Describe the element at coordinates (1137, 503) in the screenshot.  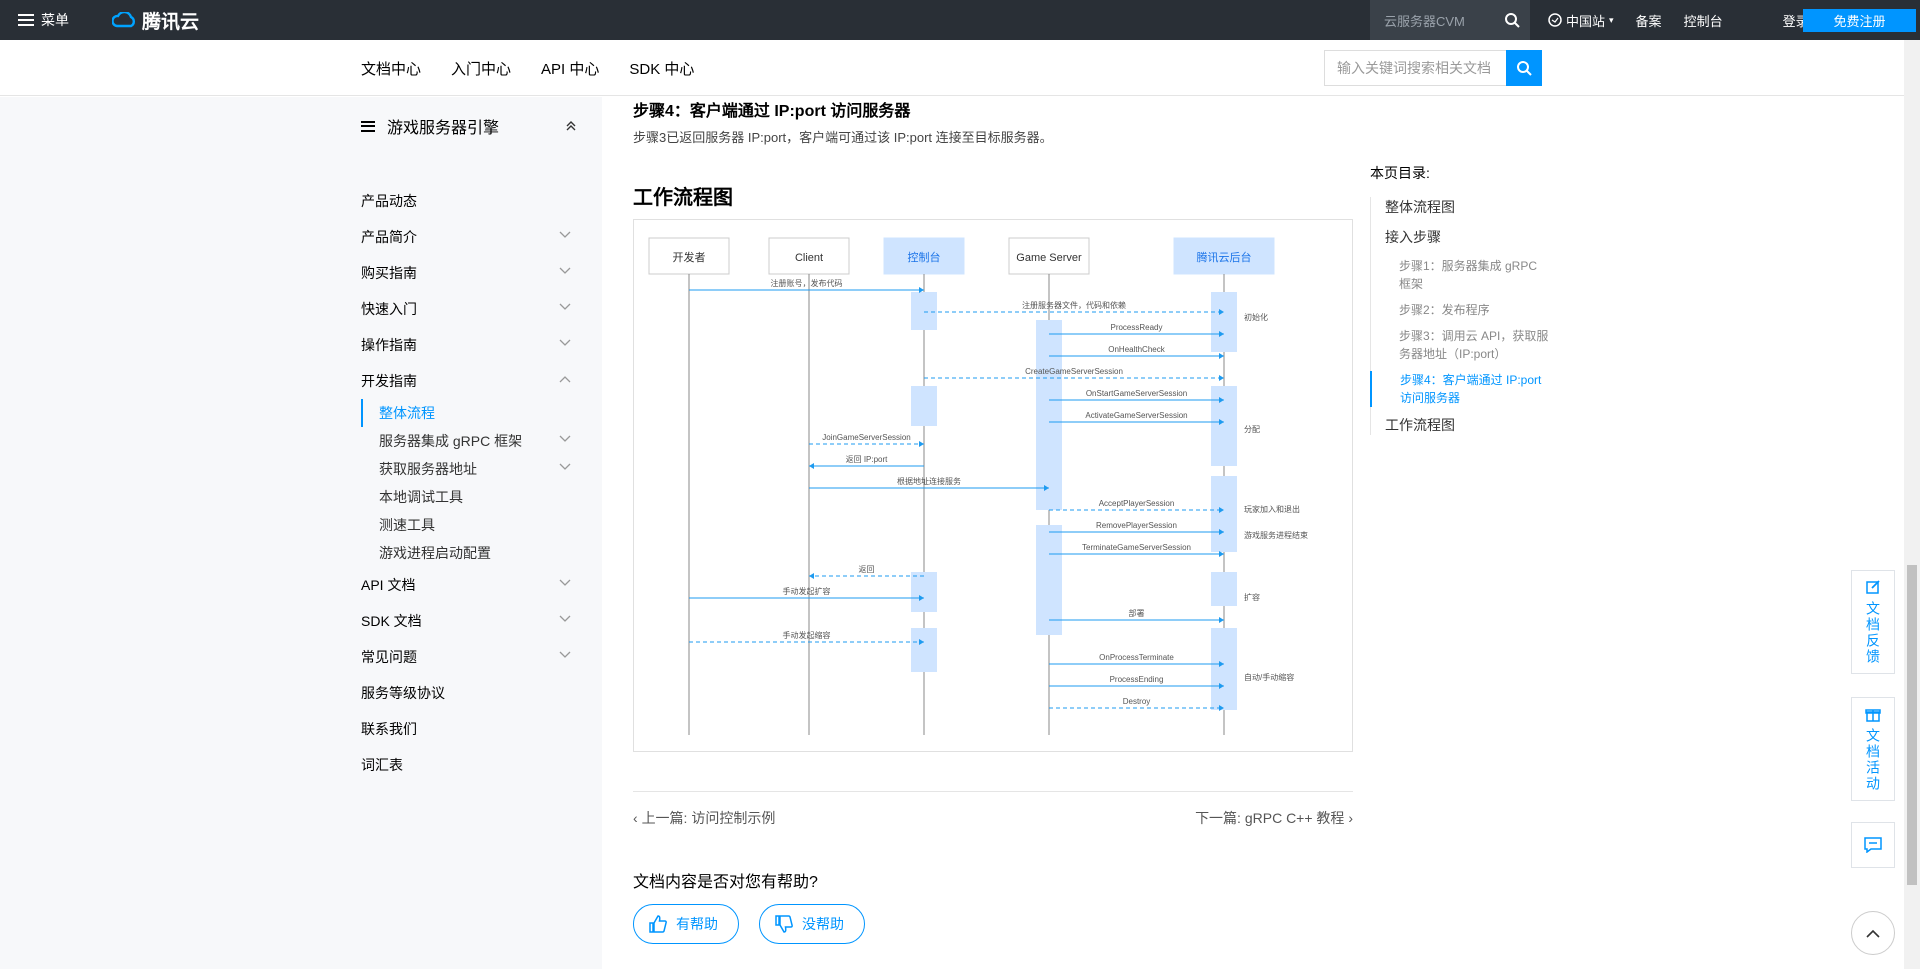
I see `message-label: AcceptPlayerSession` at that location.